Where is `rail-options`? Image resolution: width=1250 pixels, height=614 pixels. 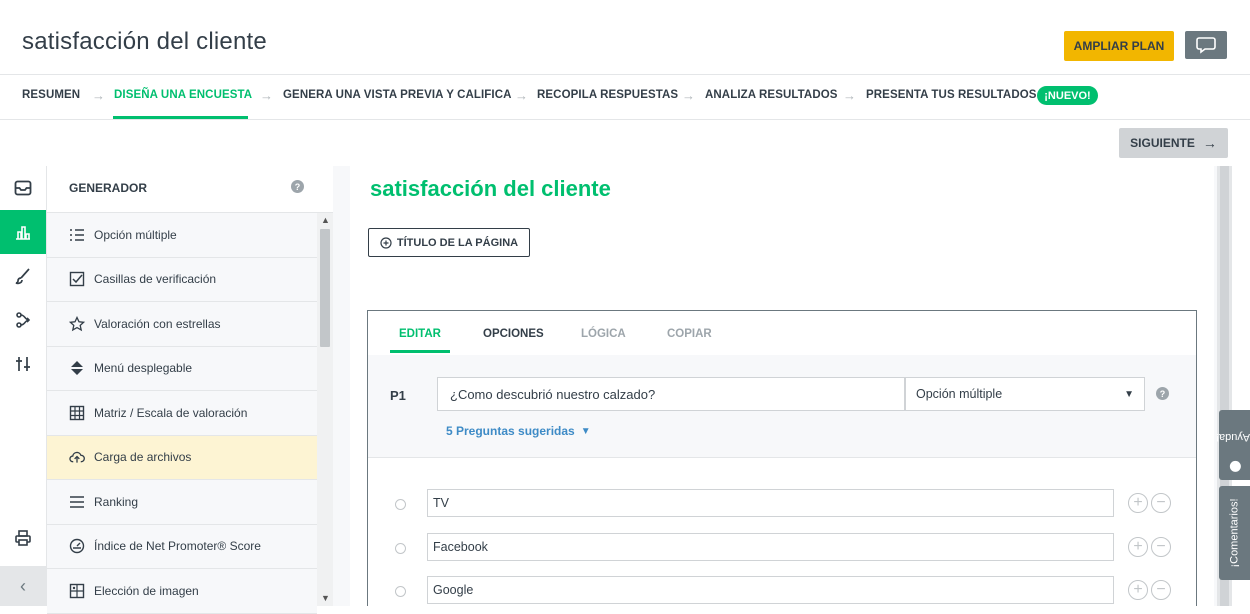 rail-options is located at coordinates (23, 364).